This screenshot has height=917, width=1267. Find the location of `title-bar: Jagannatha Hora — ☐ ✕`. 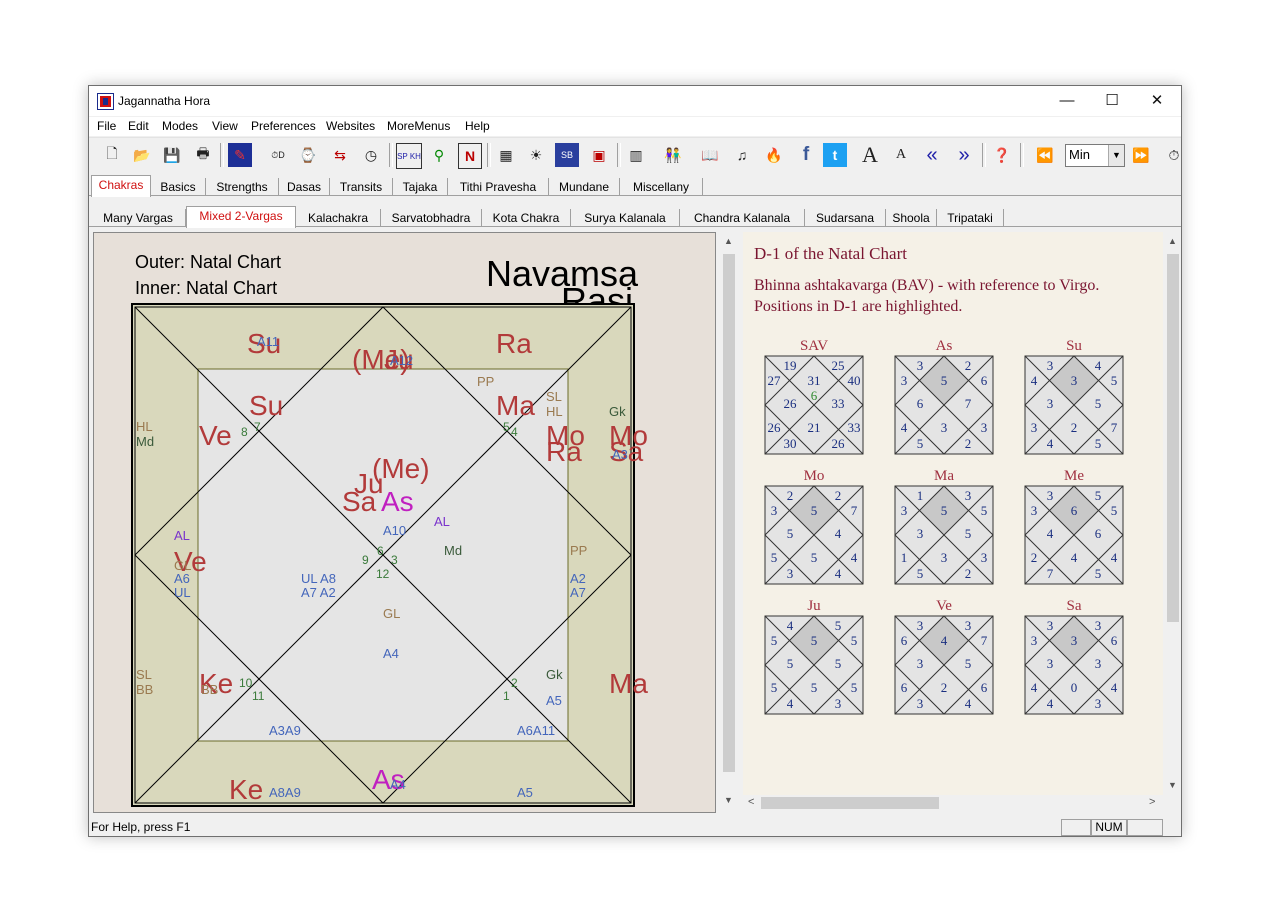

title-bar: Jagannatha Hora — ☐ ✕ is located at coordinates (635, 101).